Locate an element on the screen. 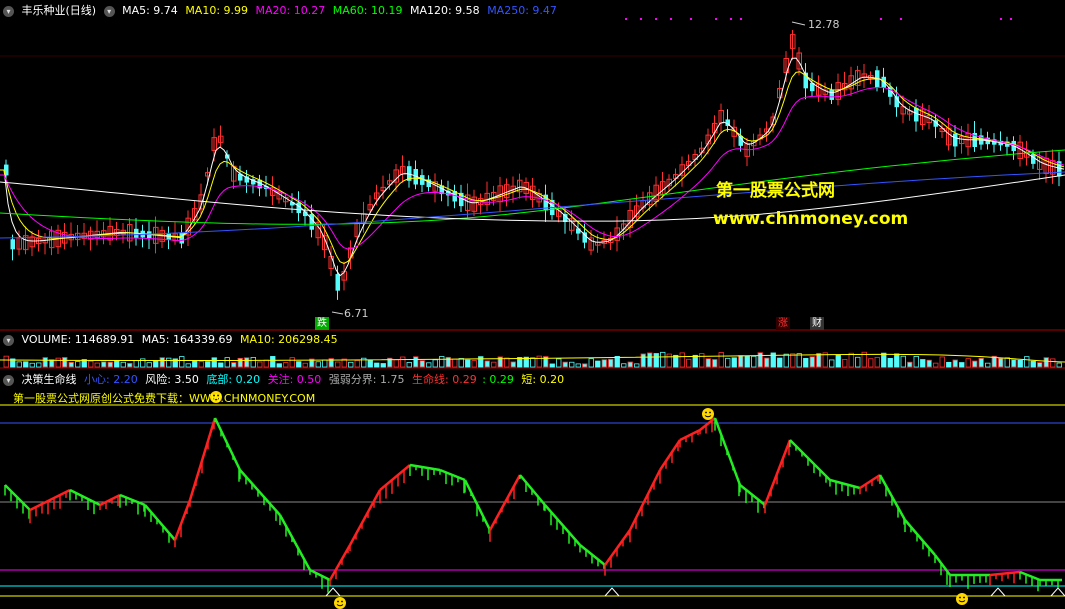  finance-tag: 财 is located at coordinates (817, 323).